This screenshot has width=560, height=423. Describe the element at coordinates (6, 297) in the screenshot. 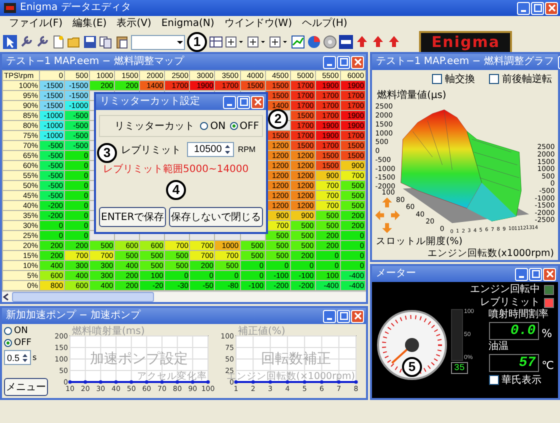

I see `scroll-left-icon` at that location.